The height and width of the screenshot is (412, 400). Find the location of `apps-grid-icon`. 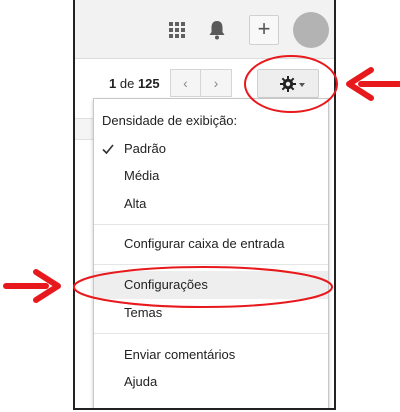

apps-grid-icon is located at coordinates (177, 30).